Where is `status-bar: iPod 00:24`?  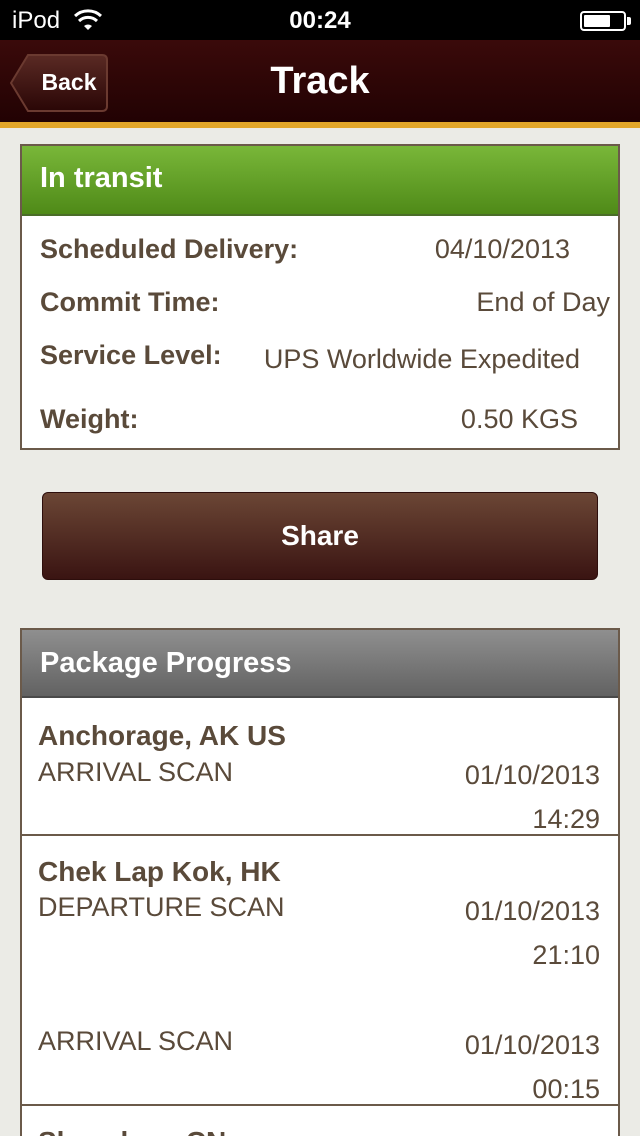
status-bar: iPod 00:24 is located at coordinates (320, 20).